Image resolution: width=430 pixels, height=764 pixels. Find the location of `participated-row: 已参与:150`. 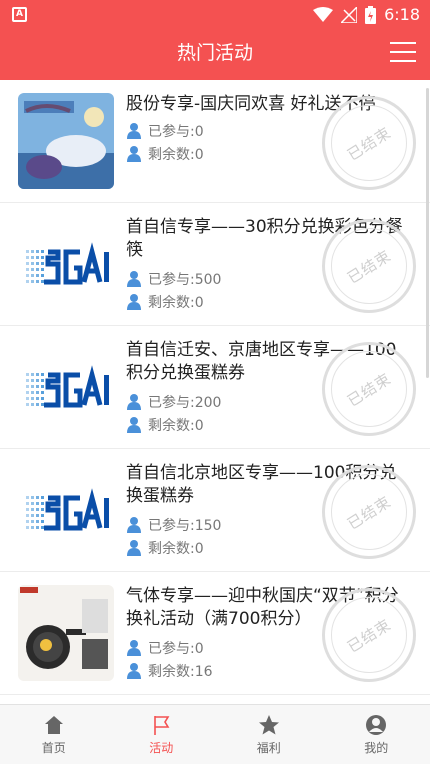

participated-row: 已参与:150 is located at coordinates (173, 525).